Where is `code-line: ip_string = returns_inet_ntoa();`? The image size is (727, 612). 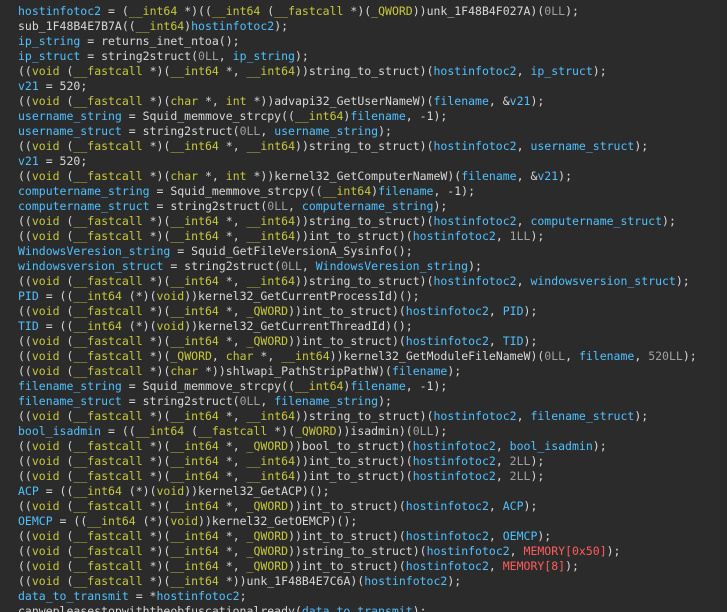
code-line: ip_string = returns_inet_ntoa(); is located at coordinates (372, 41).